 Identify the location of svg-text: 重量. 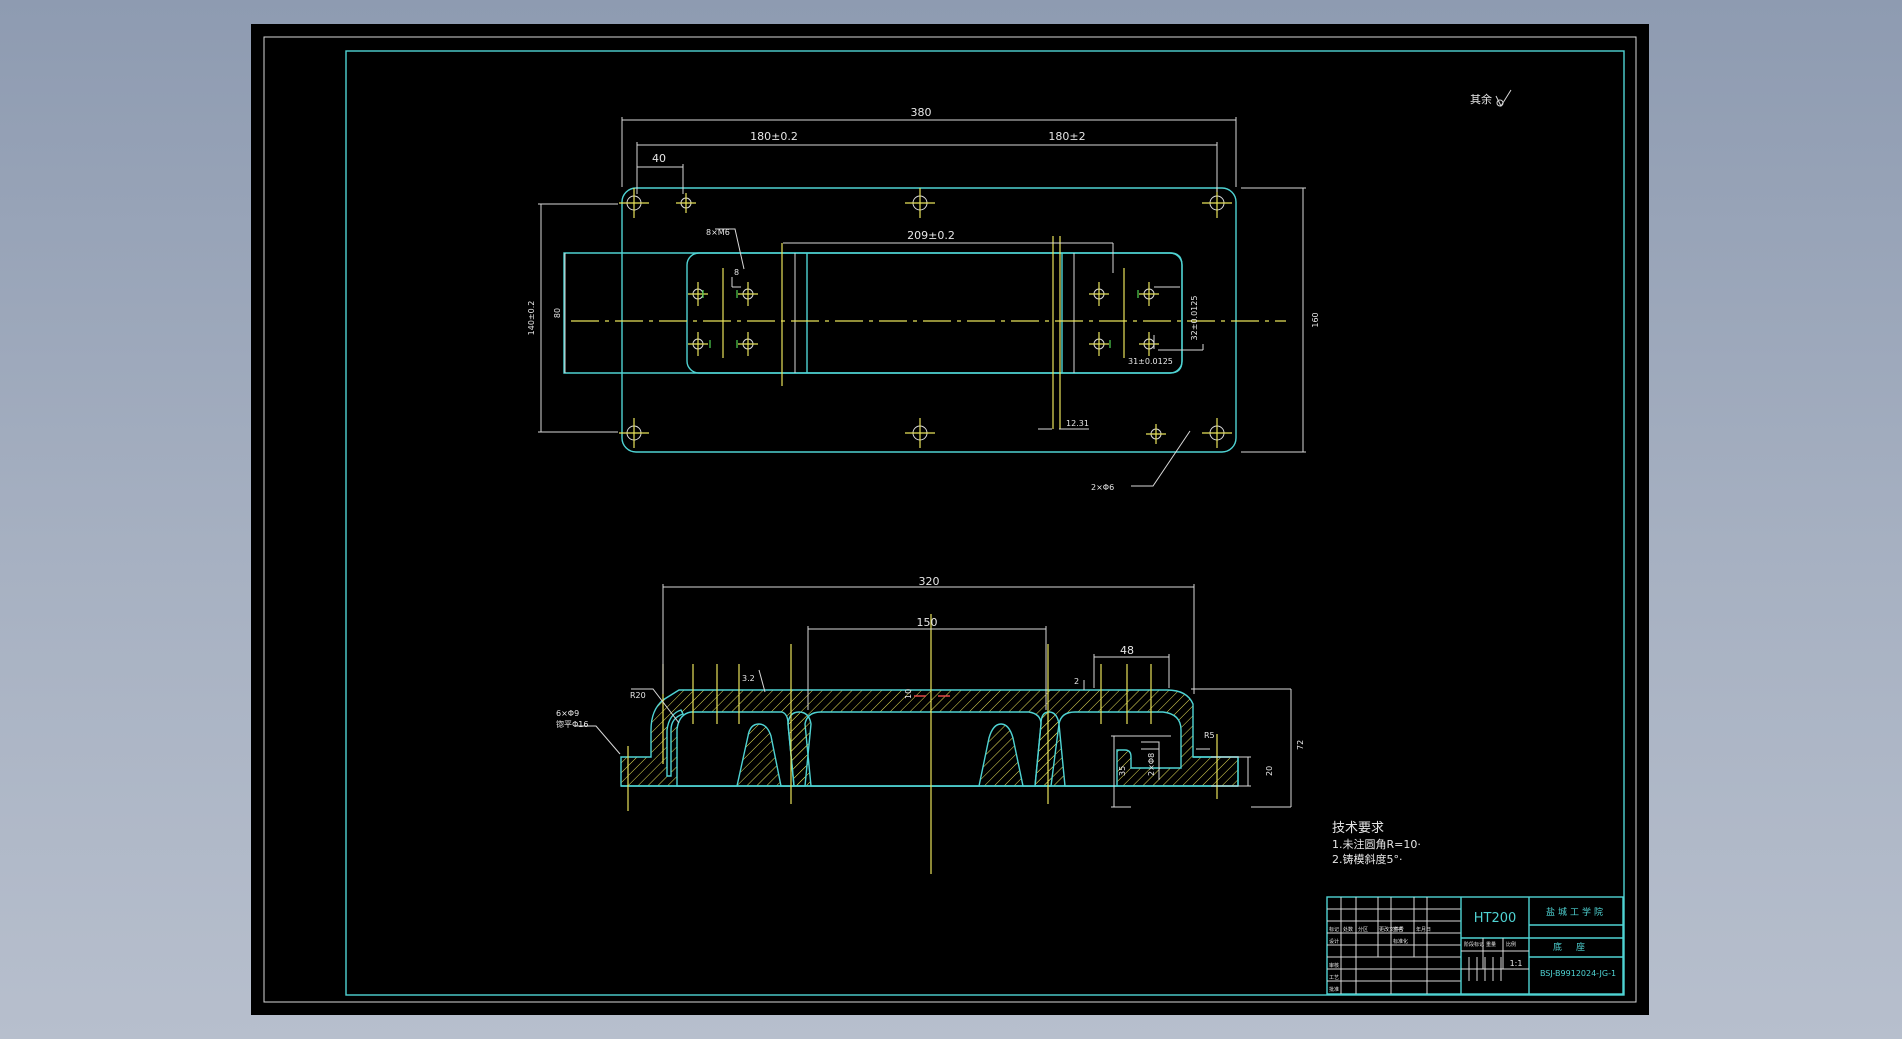
(1491, 944).